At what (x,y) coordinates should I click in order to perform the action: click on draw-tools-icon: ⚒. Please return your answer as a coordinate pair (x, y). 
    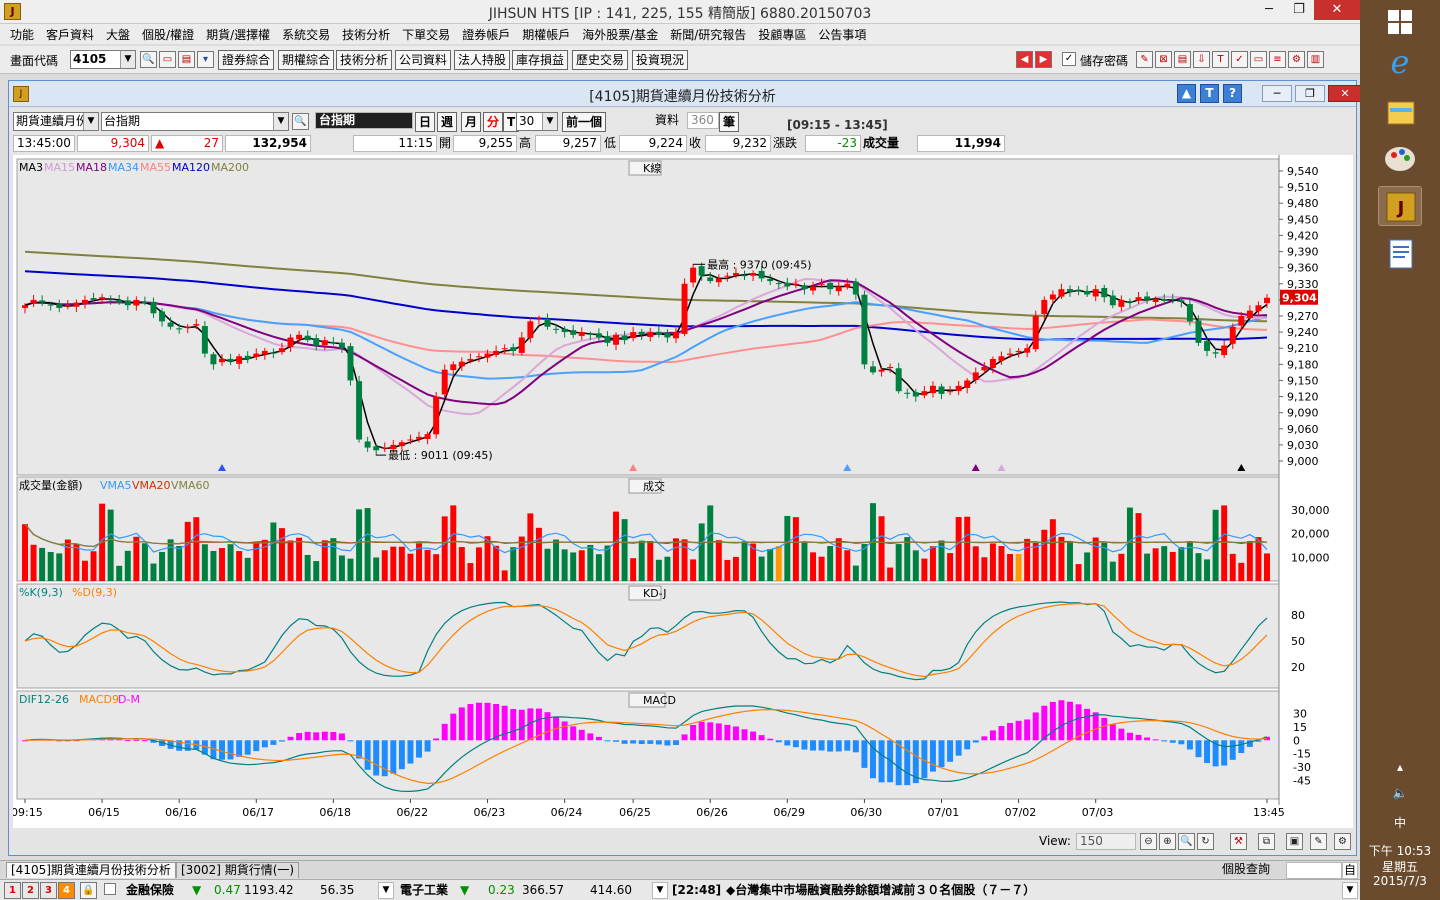
    Looking at the image, I should click on (1238, 841).